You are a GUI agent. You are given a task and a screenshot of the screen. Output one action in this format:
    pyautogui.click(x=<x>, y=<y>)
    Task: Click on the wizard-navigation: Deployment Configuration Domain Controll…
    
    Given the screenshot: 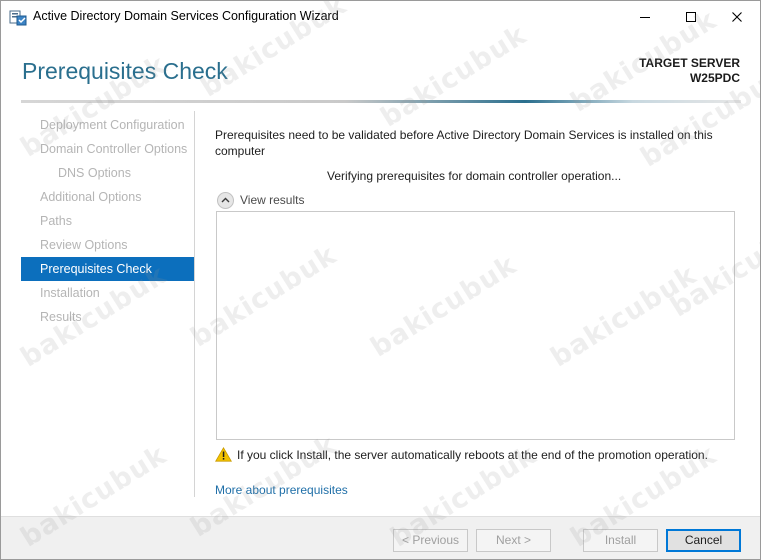 What is the action you would take?
    pyautogui.click(x=107, y=221)
    